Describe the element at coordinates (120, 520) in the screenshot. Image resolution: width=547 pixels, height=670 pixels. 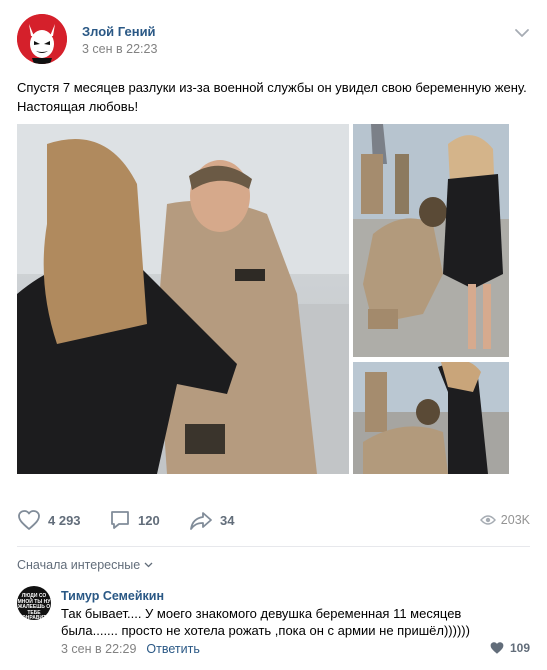
I see `comment-icon` at that location.